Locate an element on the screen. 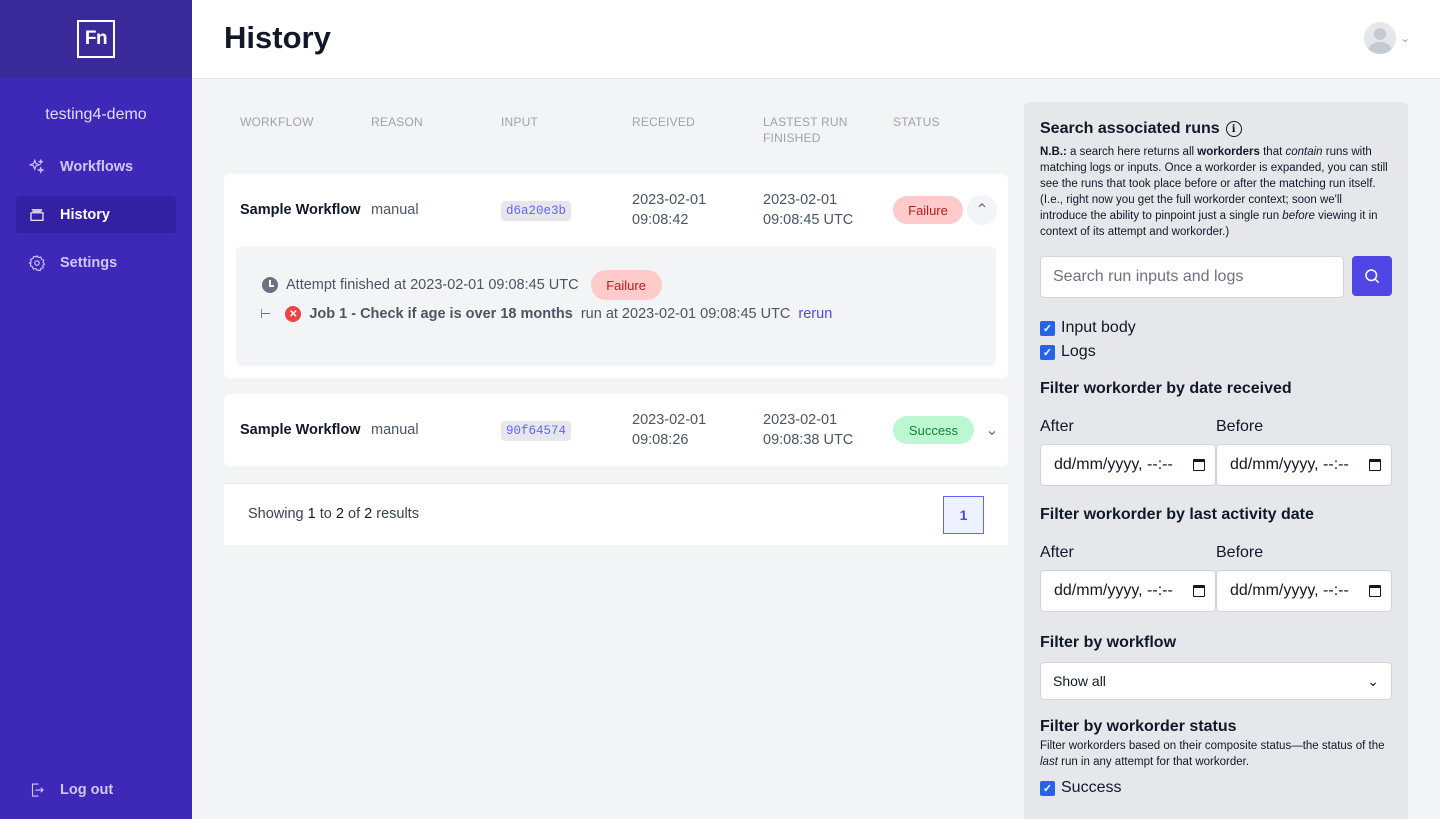  archive-icon is located at coordinates (37, 214).